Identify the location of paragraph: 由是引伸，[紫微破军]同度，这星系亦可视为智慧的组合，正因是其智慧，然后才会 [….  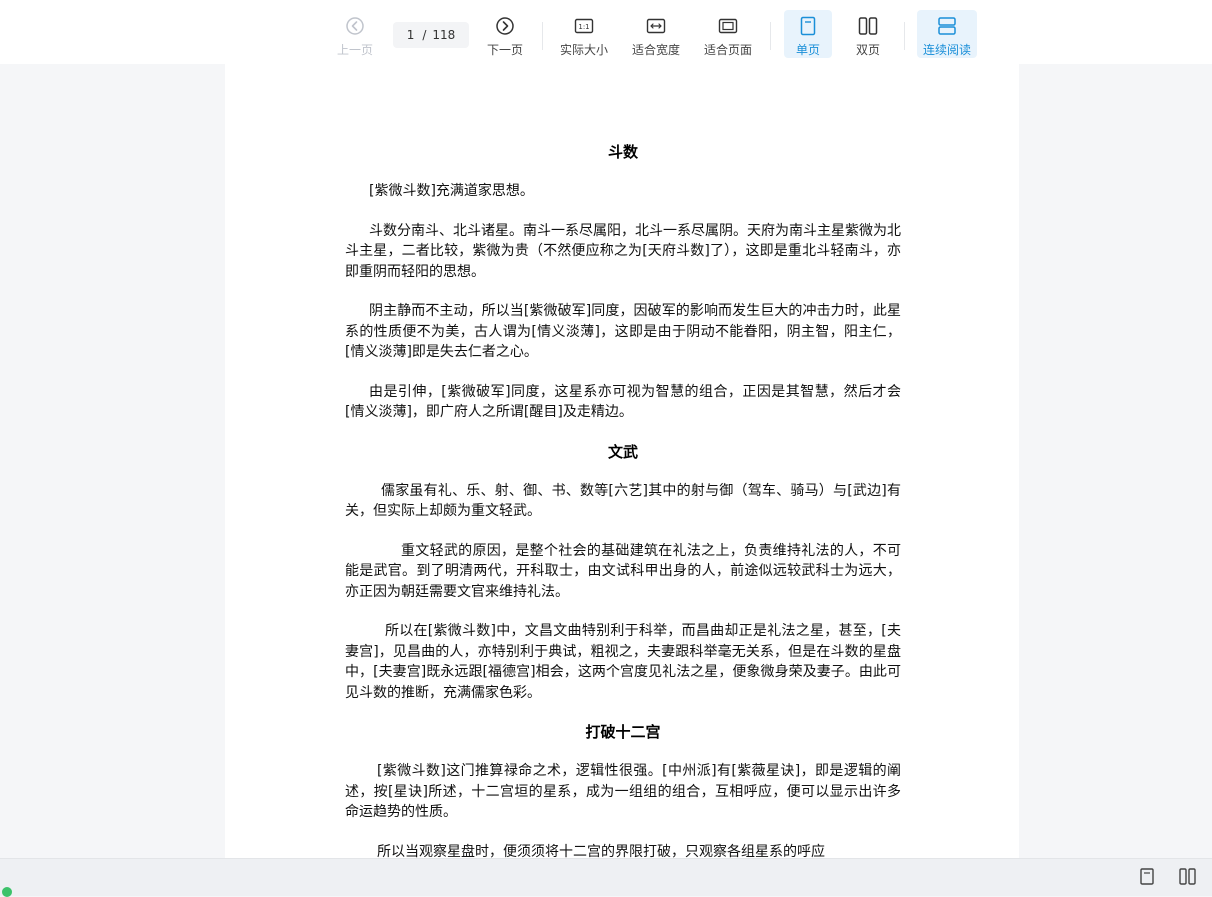
(623, 402).